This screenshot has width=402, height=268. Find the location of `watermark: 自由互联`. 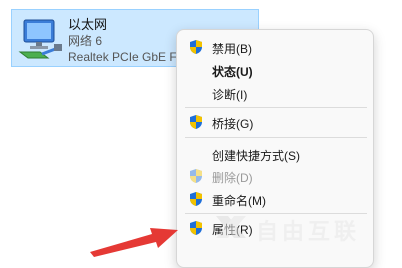

watermark: 自由互联 is located at coordinates (307, 228).